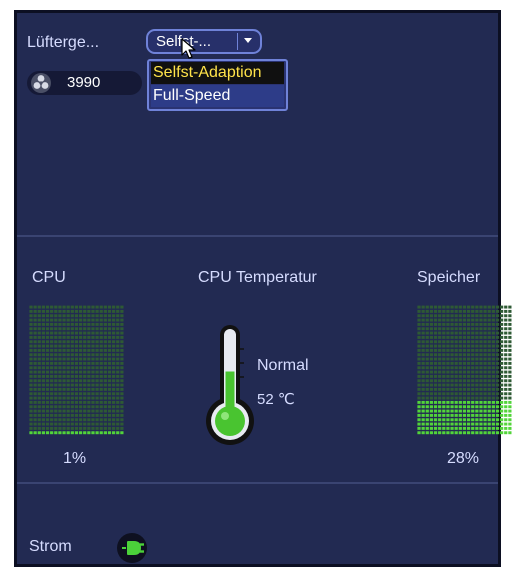 Image resolution: width=515 pixels, height=573 pixels. What do you see at coordinates (217, 73) in the screenshot?
I see `dropdown-option-selfst-adaption: Selfst-Adaption` at bounding box center [217, 73].